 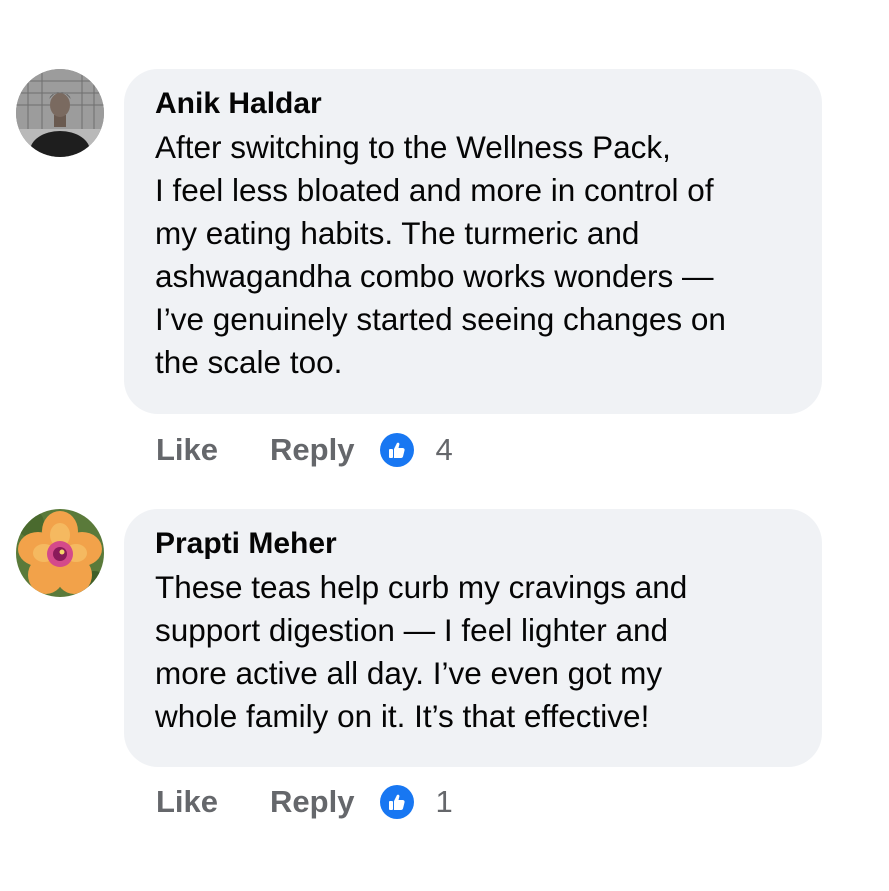 What do you see at coordinates (421, 587) in the screenshot?
I see `comment-text-line: These teas help curb my cravings and` at bounding box center [421, 587].